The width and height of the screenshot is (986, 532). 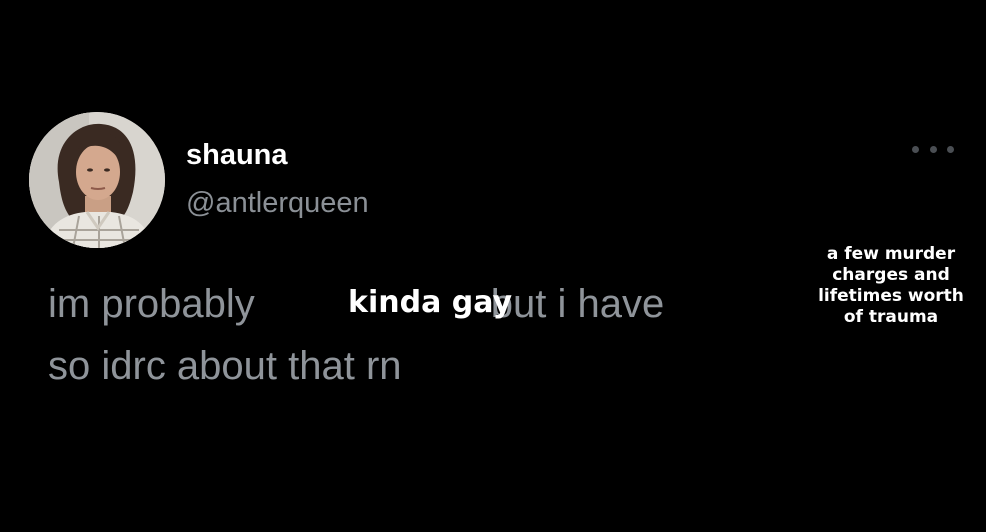 What do you see at coordinates (237, 155) in the screenshot?
I see `display-name: shauna` at bounding box center [237, 155].